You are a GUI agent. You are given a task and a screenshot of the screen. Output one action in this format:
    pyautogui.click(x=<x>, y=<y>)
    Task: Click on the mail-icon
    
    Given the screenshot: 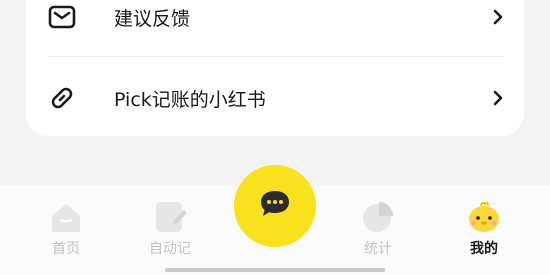 What is the action you would take?
    pyautogui.click(x=62, y=17)
    